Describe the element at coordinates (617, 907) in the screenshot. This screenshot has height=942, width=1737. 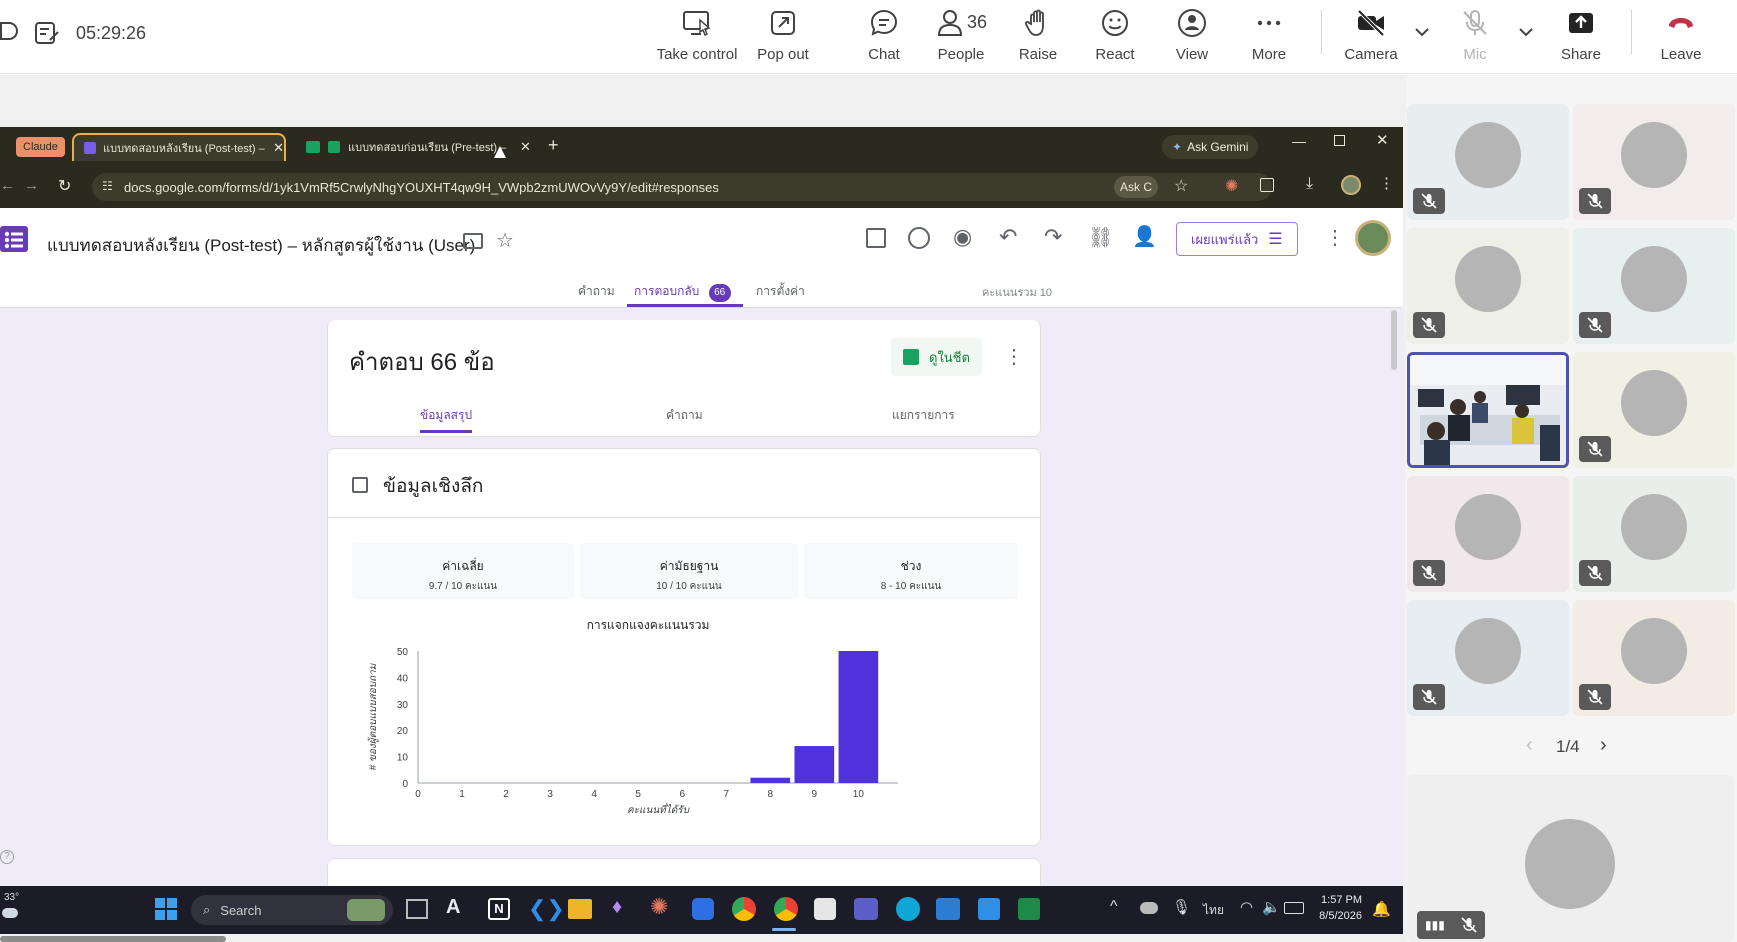
I see `app-flame-icon: ♦` at that location.